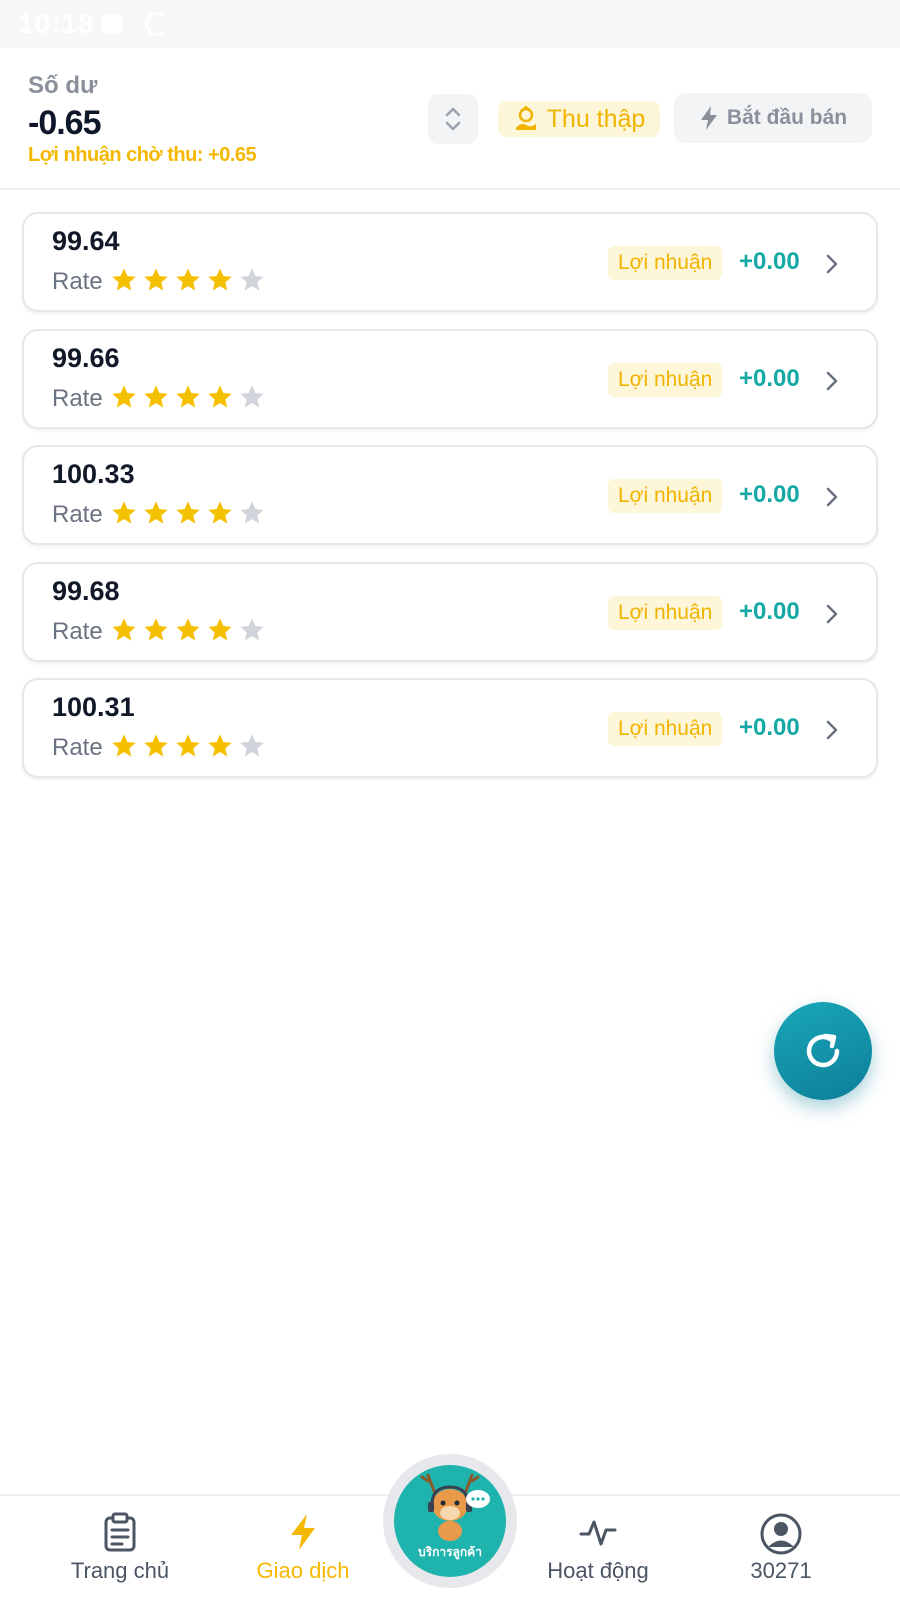  I want to click on nav-label-trade: Giao dịch, so click(303, 1570).